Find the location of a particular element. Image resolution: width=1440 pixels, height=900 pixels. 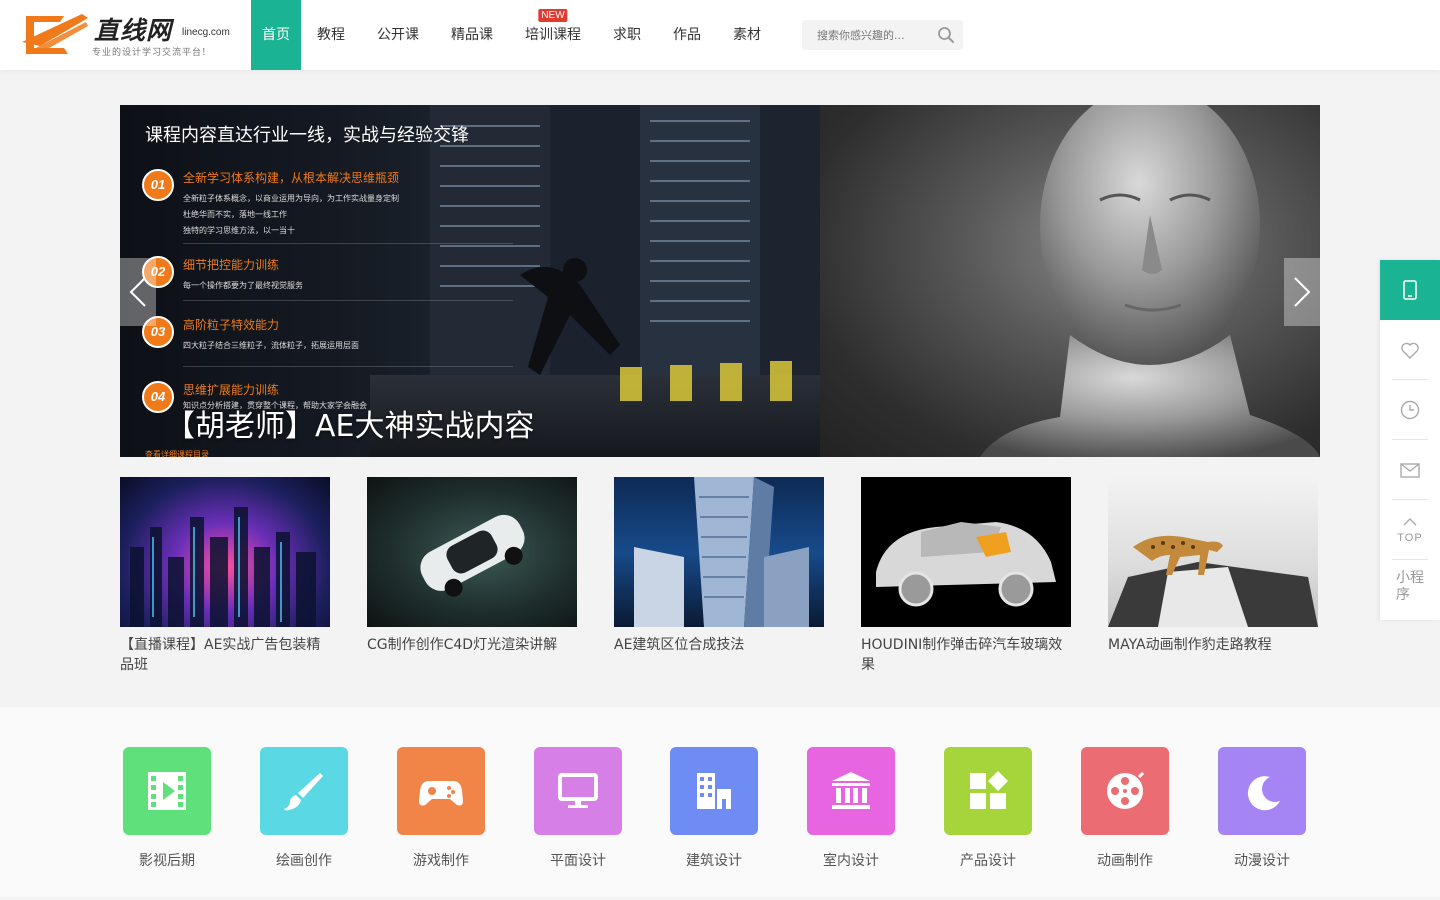

heart-icon is located at coordinates (1410, 350).